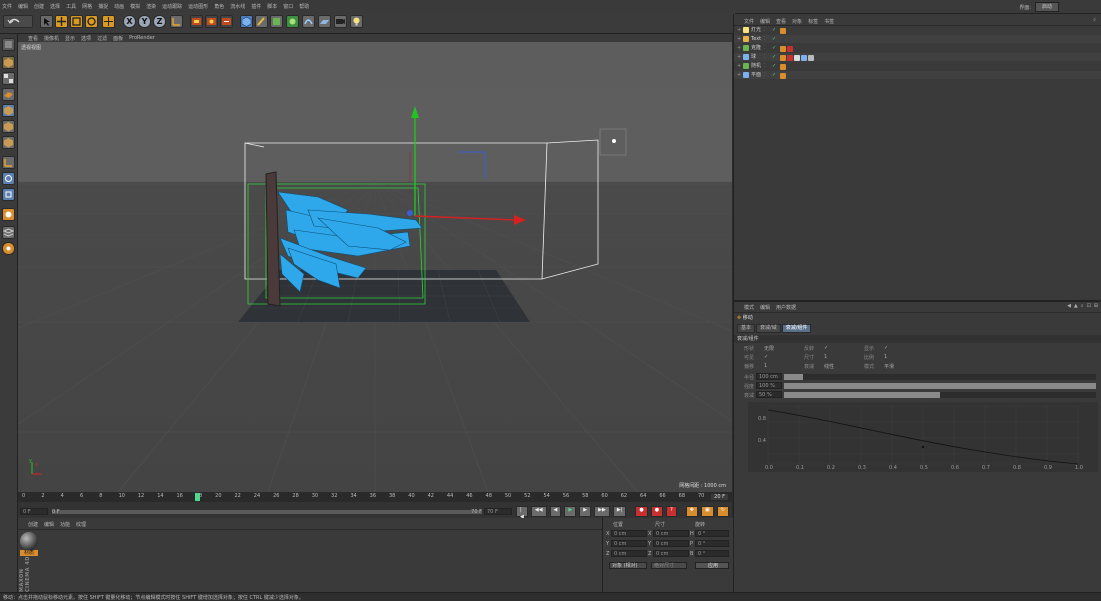  I want to click on material-menu-item-3: 纹理, so click(81, 524).